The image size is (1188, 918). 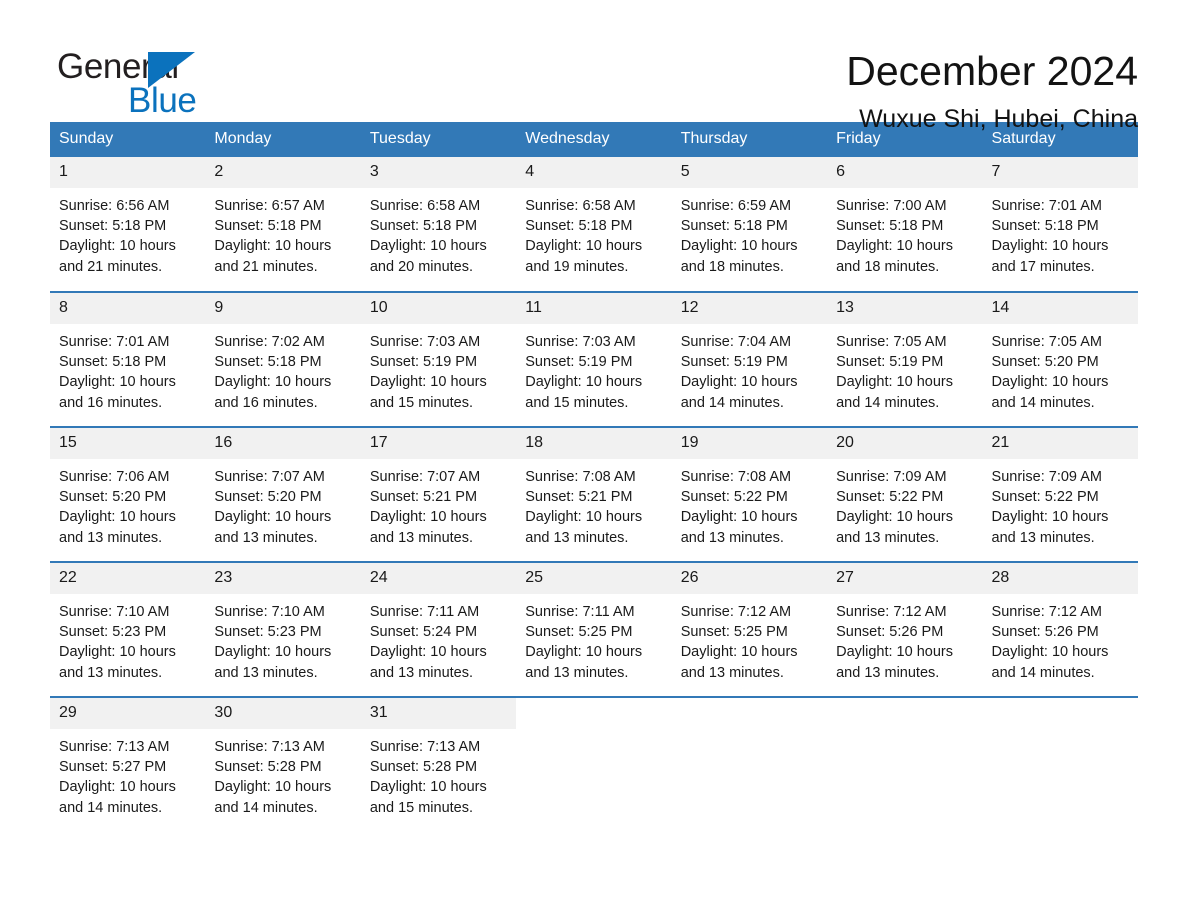 I want to click on sunrise-text: Sunrise: 6:57 AM, so click(x=269, y=206).